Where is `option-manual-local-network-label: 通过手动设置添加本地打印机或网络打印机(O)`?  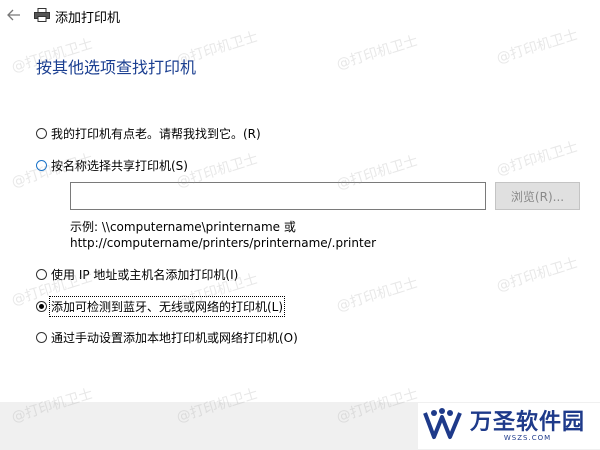 option-manual-local-network-label: 通过手动设置添加本地打印机或网络打印机(O) is located at coordinates (174, 337).